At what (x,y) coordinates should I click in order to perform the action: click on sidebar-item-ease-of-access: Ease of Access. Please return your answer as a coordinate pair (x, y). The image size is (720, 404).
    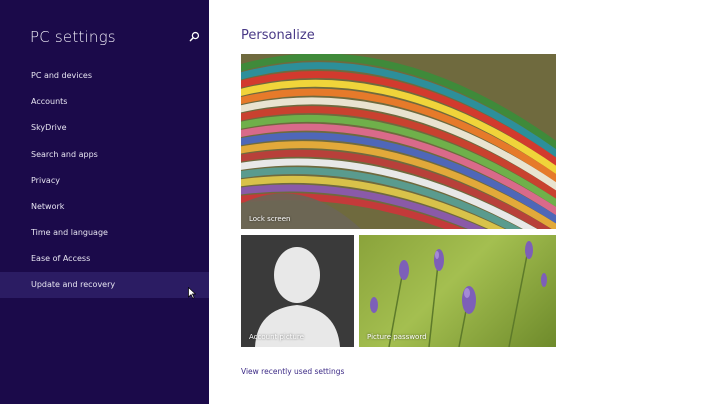
    Looking at the image, I should click on (104, 259).